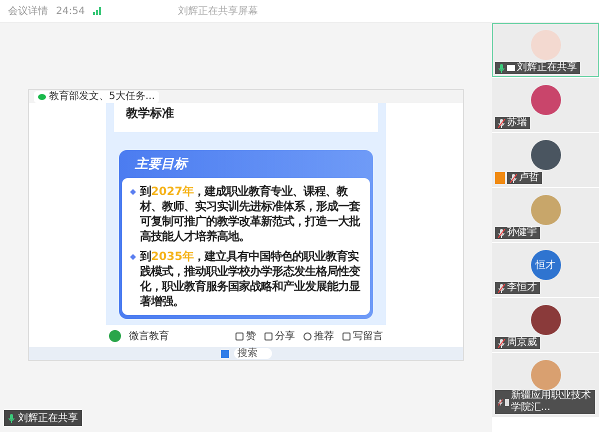 Image resolution: width=599 pixels, height=432 pixels. What do you see at coordinates (43, 418) in the screenshot?
I see `sharing-badge: 刘辉正在共享` at bounding box center [43, 418].